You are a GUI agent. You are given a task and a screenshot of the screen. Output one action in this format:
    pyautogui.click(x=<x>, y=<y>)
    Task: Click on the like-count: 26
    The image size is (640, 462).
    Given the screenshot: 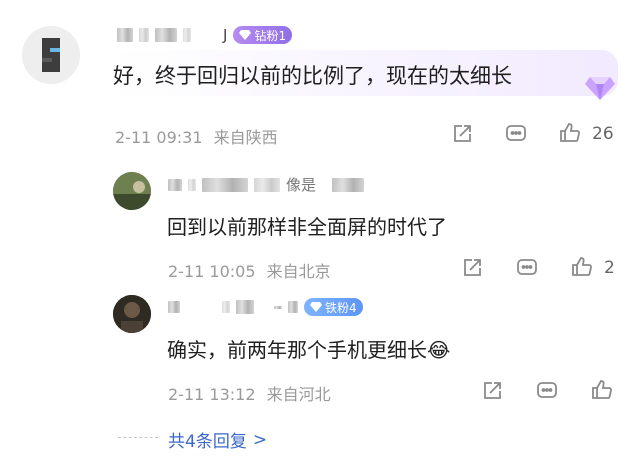 What is the action you would take?
    pyautogui.click(x=603, y=134)
    